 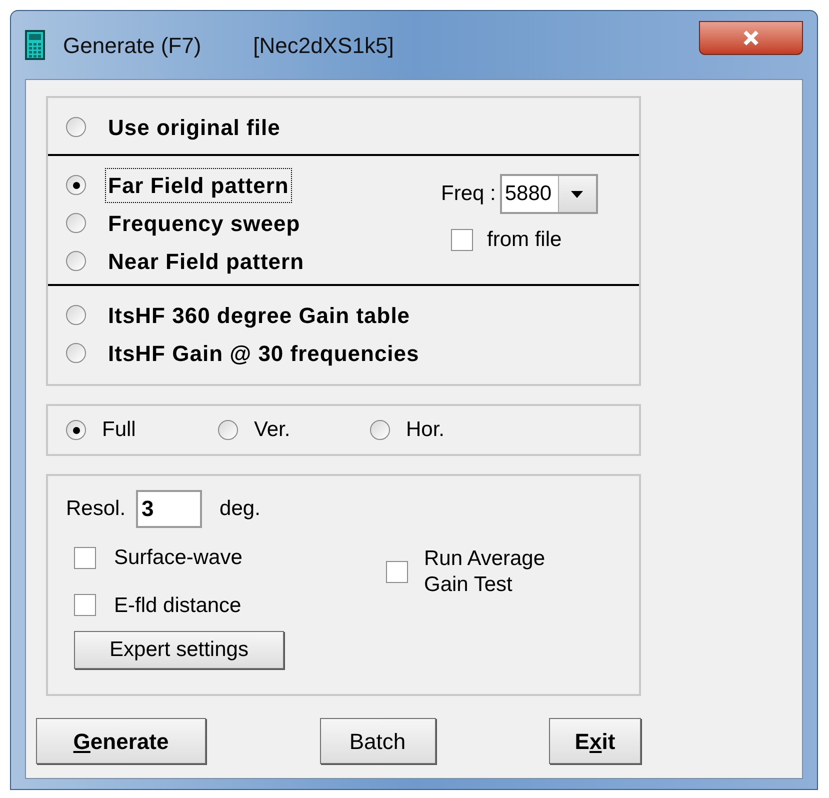 What do you see at coordinates (468, 194) in the screenshot?
I see `freq-label: Freq :` at bounding box center [468, 194].